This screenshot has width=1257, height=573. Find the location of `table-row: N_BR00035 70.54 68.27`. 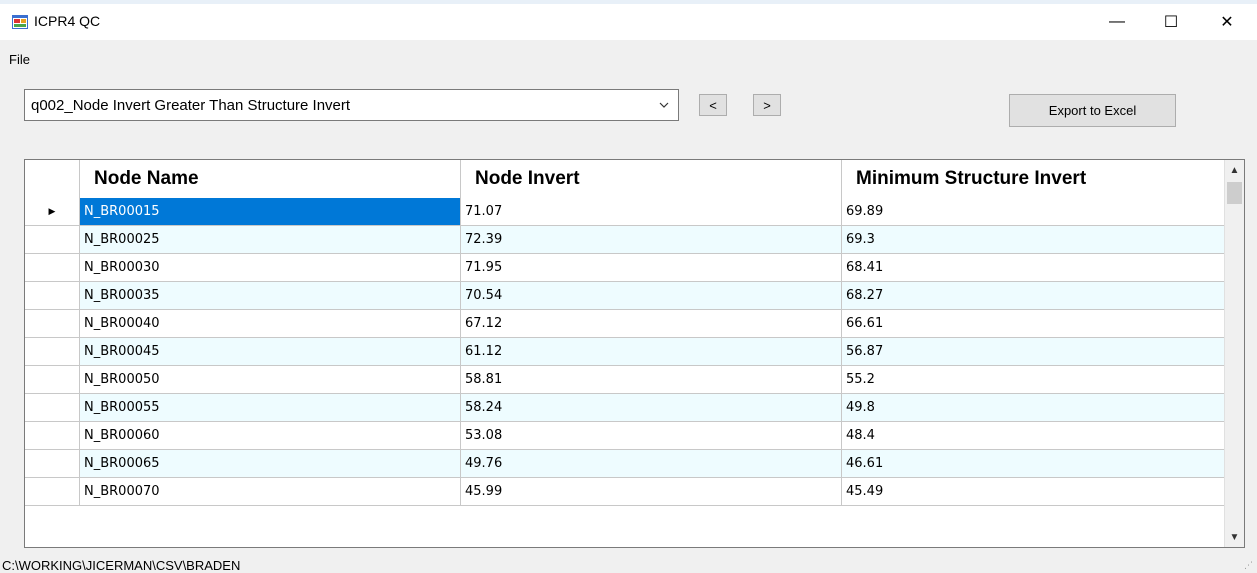

table-row: N_BR00035 70.54 68.27 is located at coordinates (624, 296).